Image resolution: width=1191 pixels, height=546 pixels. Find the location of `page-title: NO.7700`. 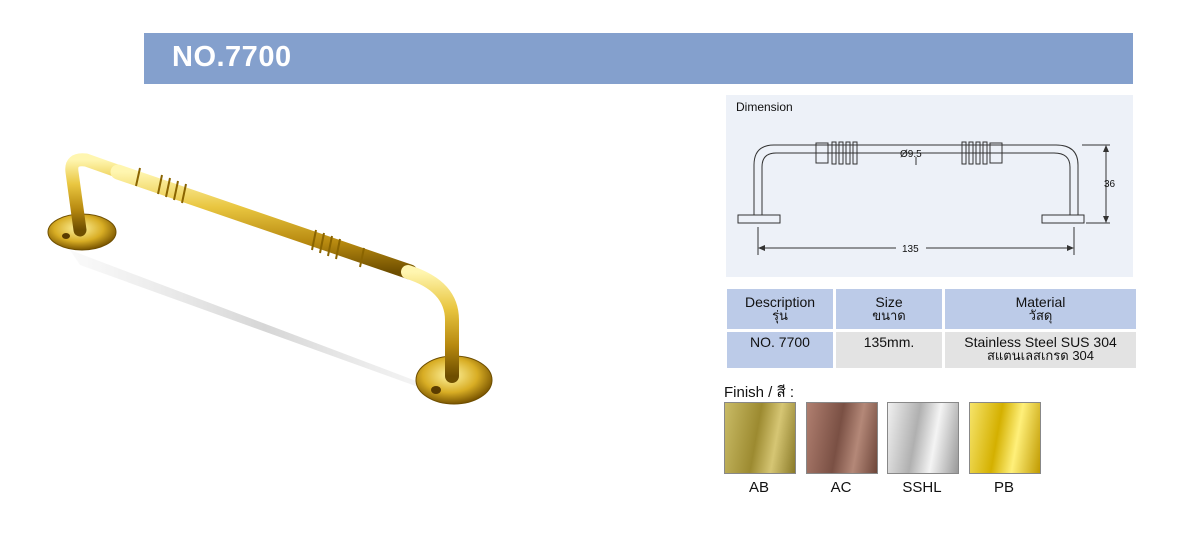

page-title: NO.7700 is located at coordinates (232, 57).